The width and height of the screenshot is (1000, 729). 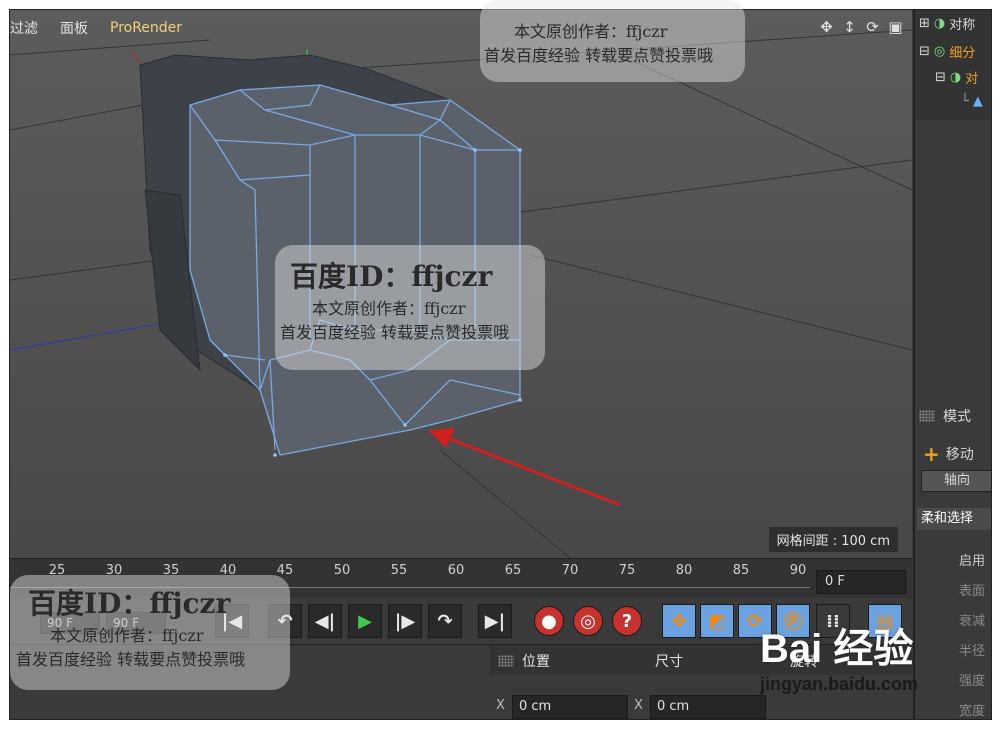 I want to click on baidu-logo-text: Bai 经验, so click(x=837, y=649).